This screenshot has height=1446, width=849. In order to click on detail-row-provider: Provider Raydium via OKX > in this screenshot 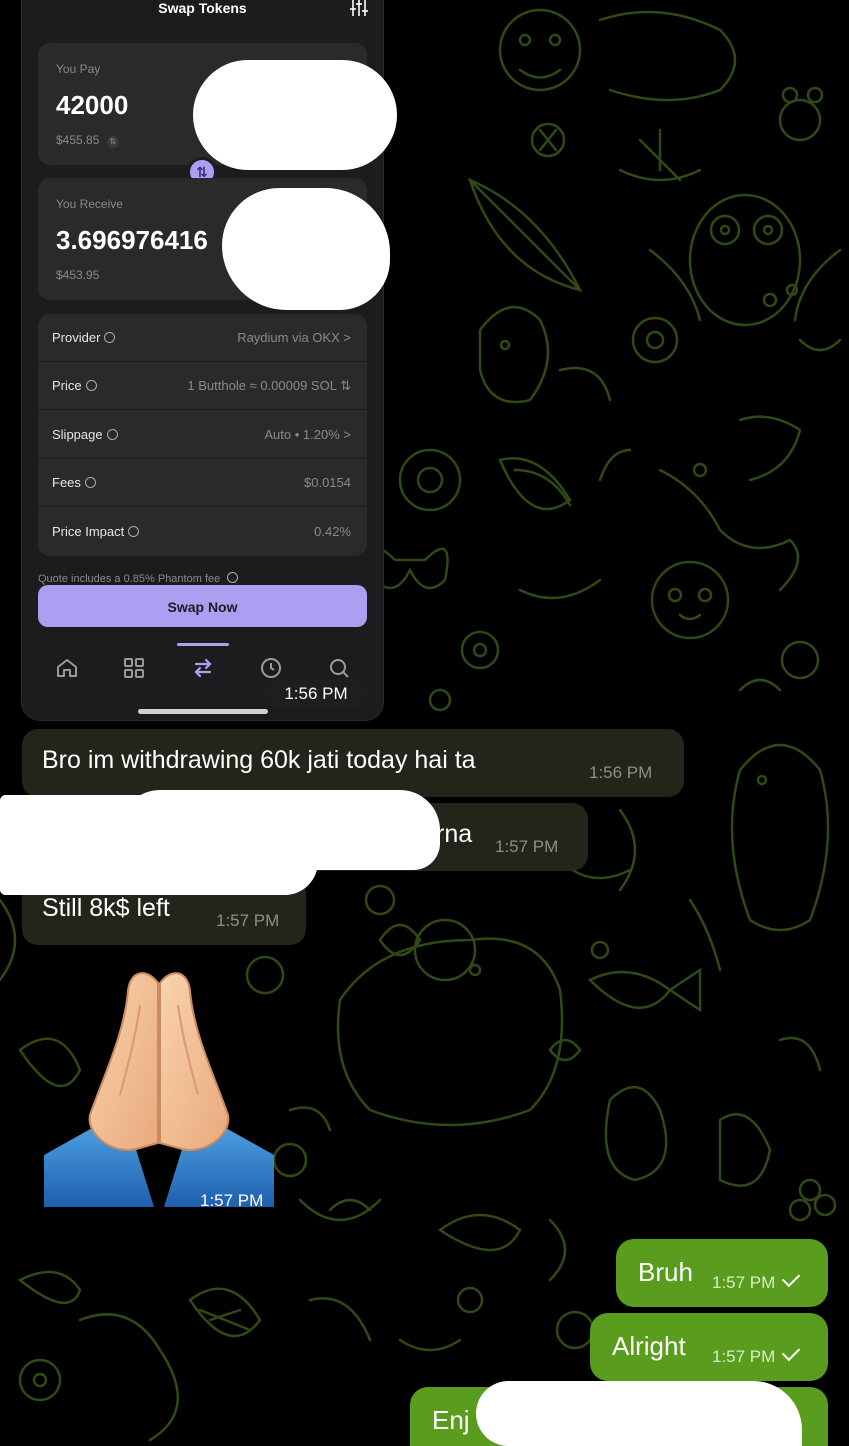, I will do `click(202, 338)`.